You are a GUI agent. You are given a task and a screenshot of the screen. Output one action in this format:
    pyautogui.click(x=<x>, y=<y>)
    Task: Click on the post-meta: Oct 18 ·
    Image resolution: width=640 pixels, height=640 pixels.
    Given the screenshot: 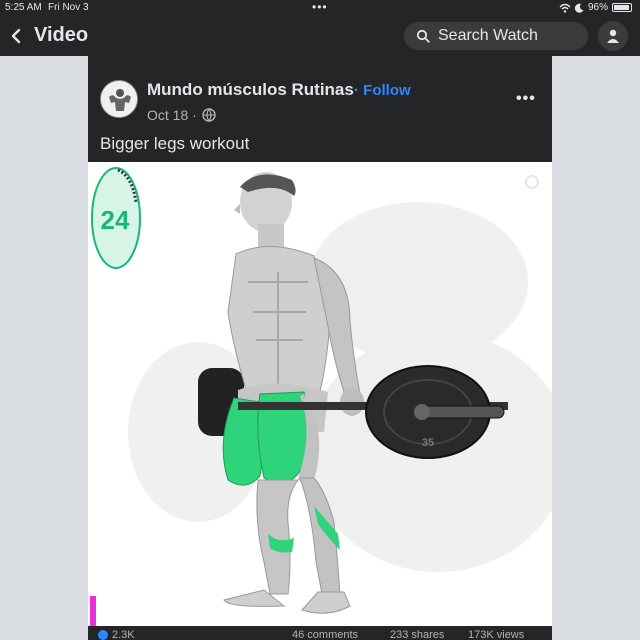 What is the action you would take?
    pyautogui.click(x=181, y=115)
    